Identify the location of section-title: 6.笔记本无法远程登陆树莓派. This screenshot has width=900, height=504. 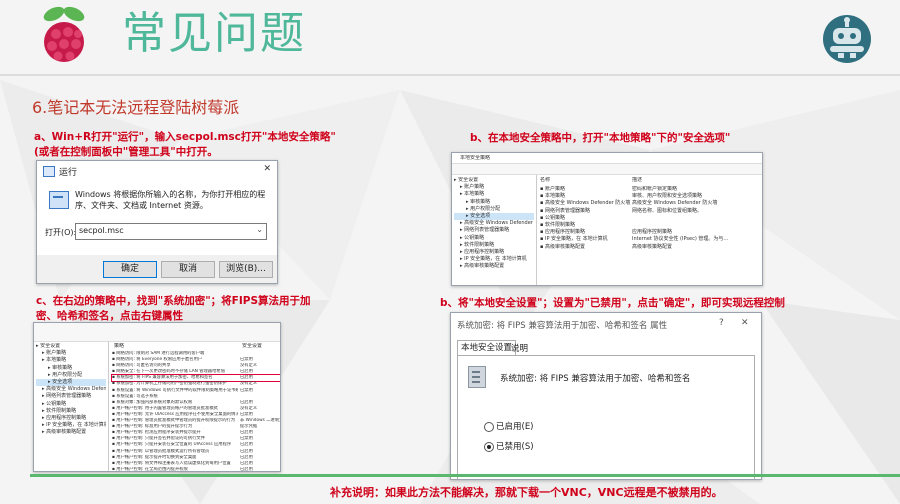
(136, 107).